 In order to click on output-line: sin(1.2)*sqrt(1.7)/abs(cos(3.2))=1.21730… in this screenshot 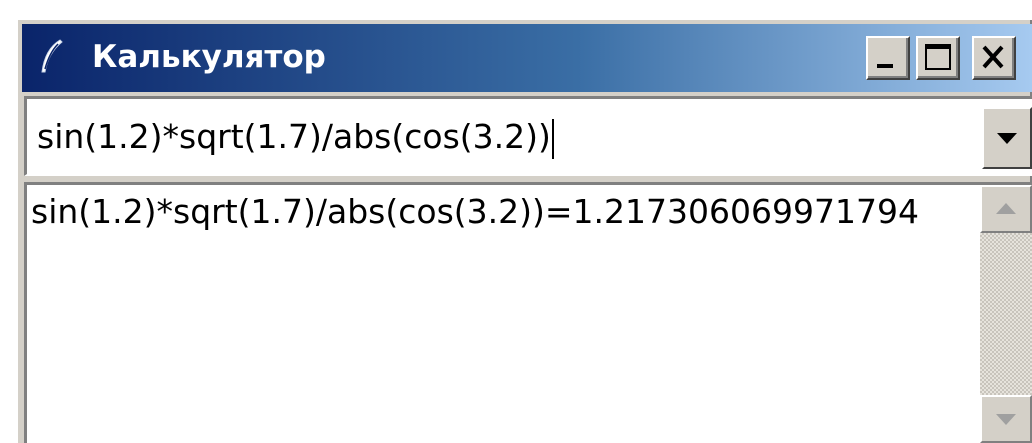, I will do `click(475, 211)`.